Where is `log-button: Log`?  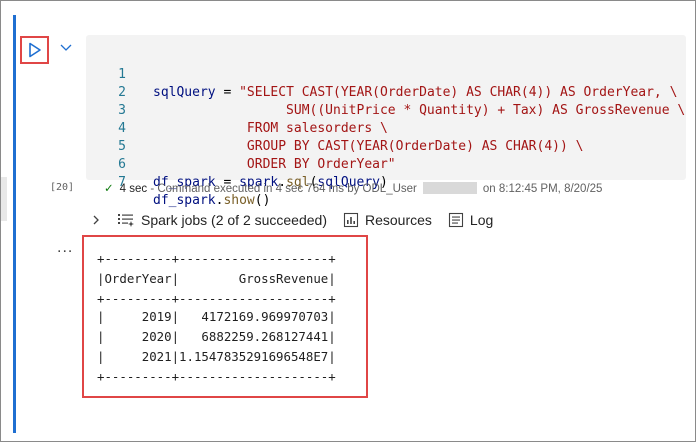 log-button: Log is located at coordinates (470, 220).